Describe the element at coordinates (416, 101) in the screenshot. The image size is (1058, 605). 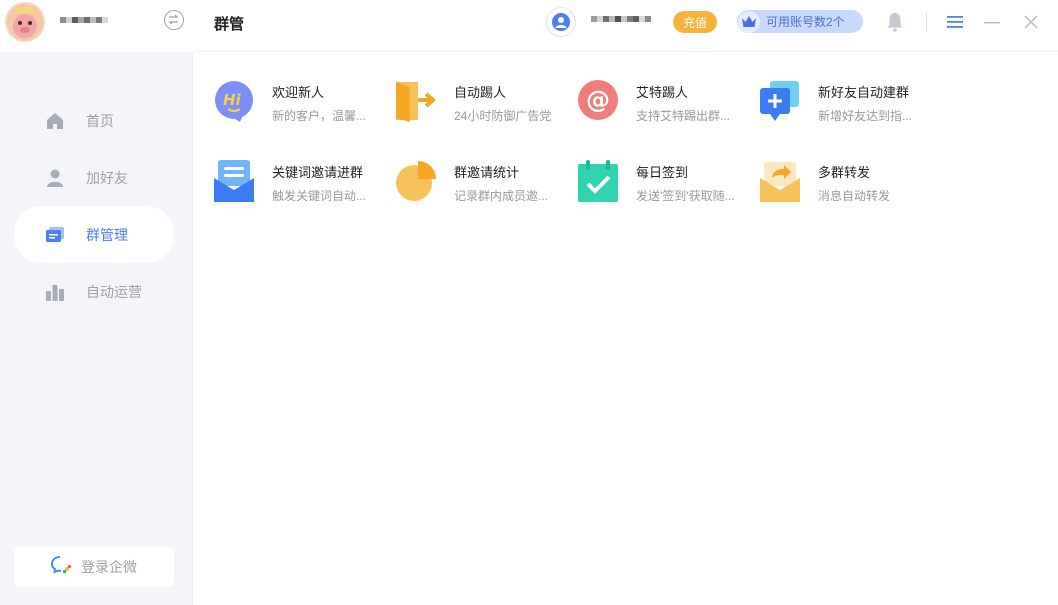
I see `exit-door-icon` at that location.